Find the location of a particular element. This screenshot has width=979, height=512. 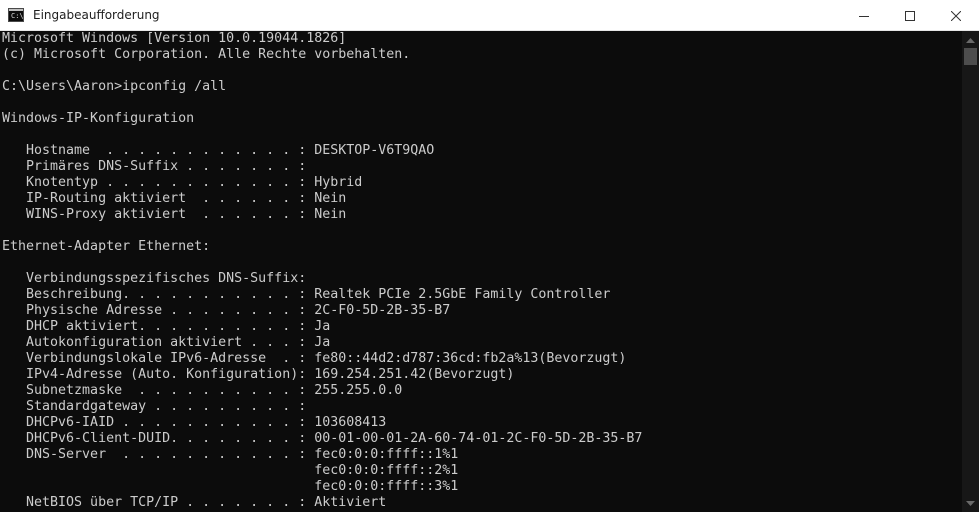

window-controls is located at coordinates (910, 15).